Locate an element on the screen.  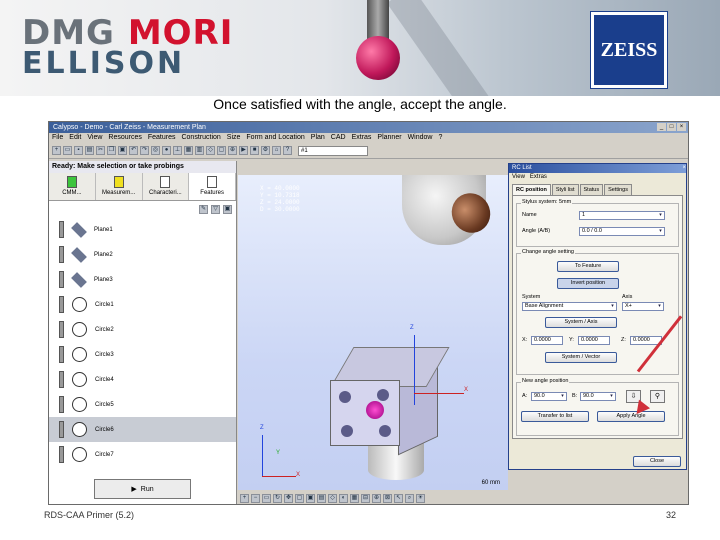
cad-icon: ◇ is located at coordinates (210, 150).